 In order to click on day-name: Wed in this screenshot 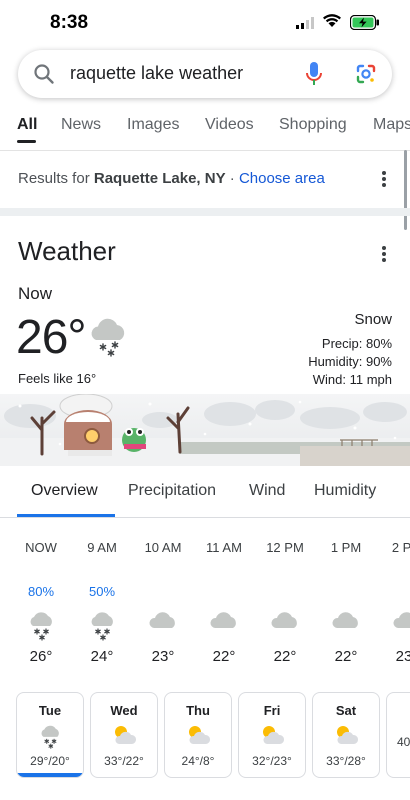, I will do `click(124, 710)`.